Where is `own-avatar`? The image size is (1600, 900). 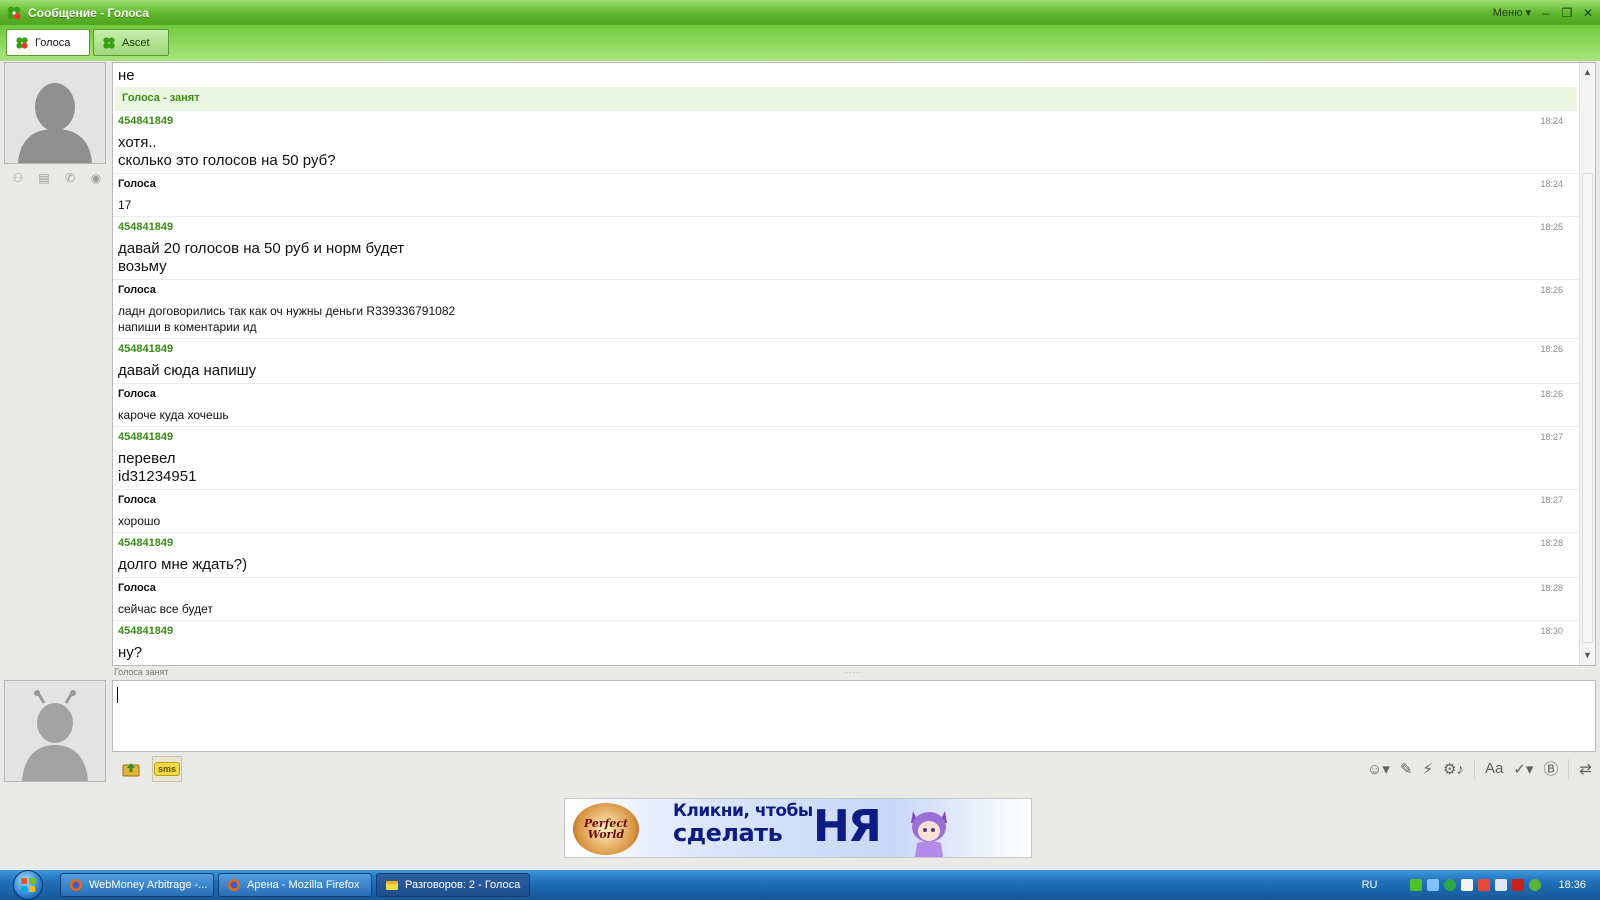
own-avatar is located at coordinates (55, 731).